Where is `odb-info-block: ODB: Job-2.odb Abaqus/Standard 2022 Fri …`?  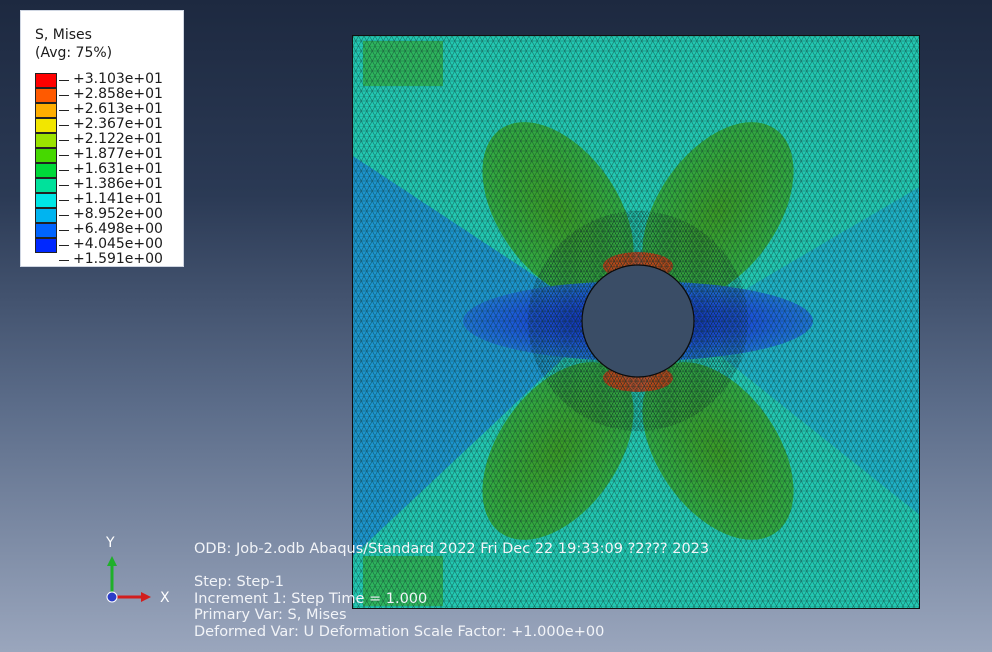
odb-info-block: ODB: Job-2.odb Abaqus/Standard 2022 Fri … is located at coordinates (451, 590).